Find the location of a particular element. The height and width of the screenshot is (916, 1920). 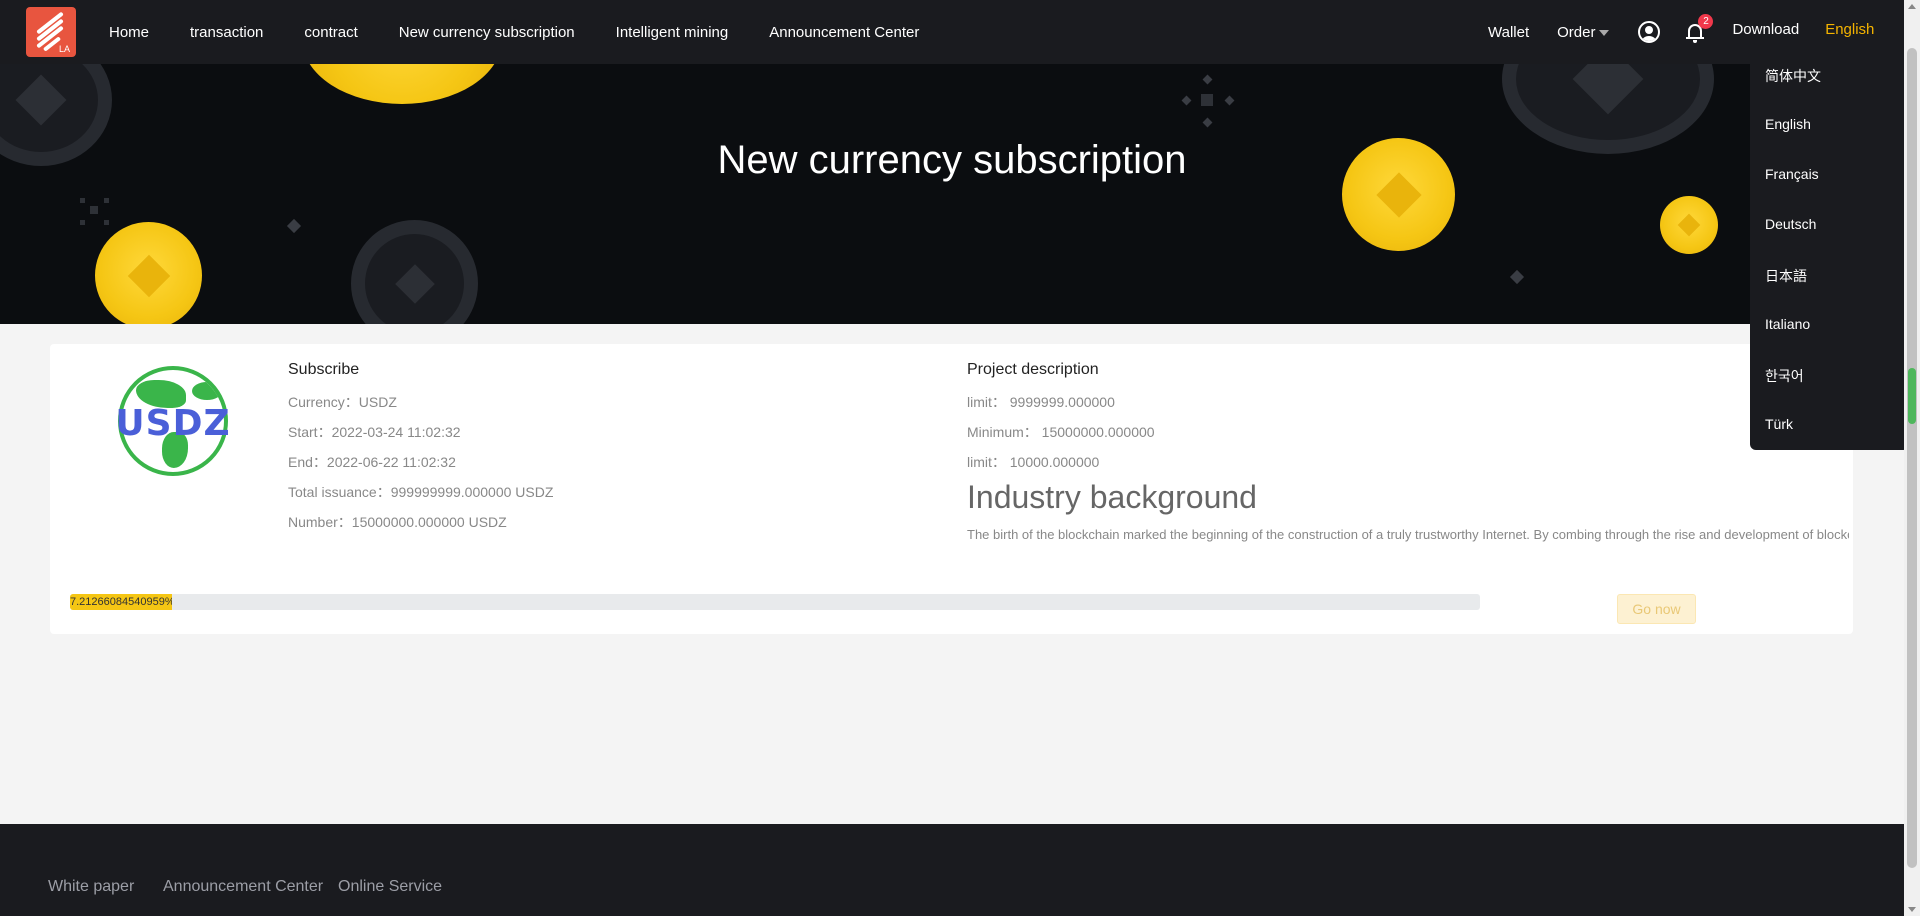

progress-fill: 7.21266084540959% is located at coordinates (121, 602).